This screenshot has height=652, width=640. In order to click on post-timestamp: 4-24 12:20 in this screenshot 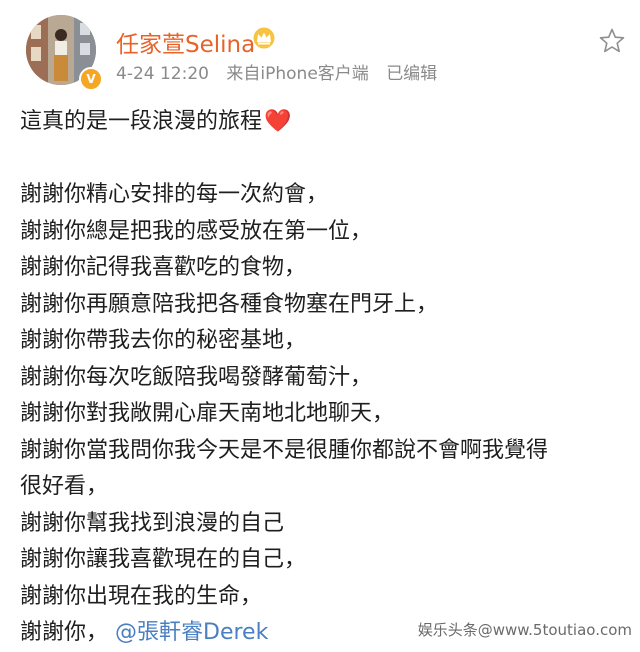, I will do `click(162, 74)`.